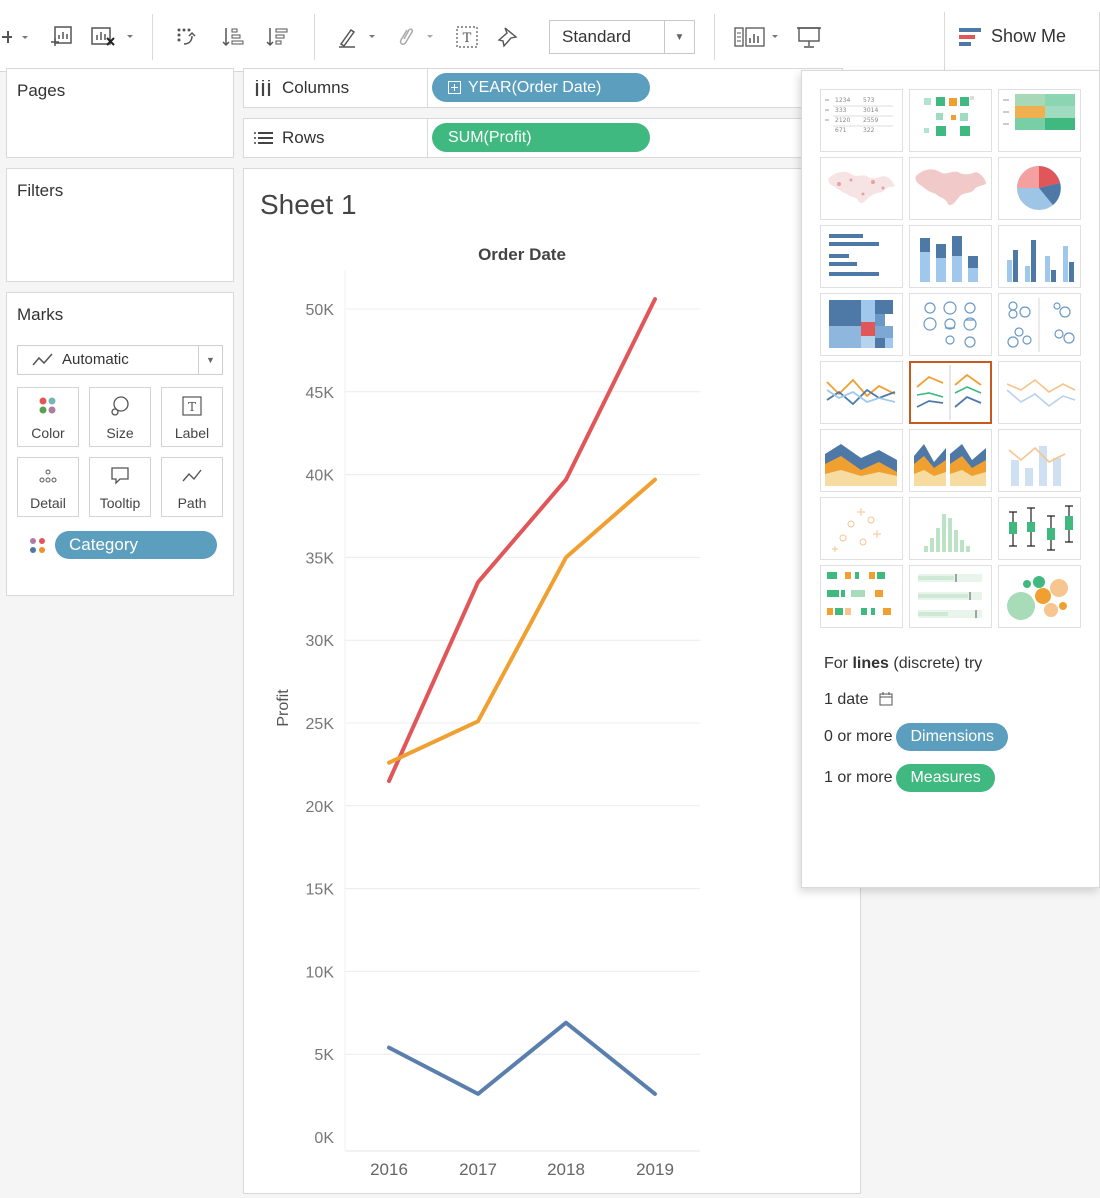  I want to click on requirement-date: 1 date, so click(858, 700).